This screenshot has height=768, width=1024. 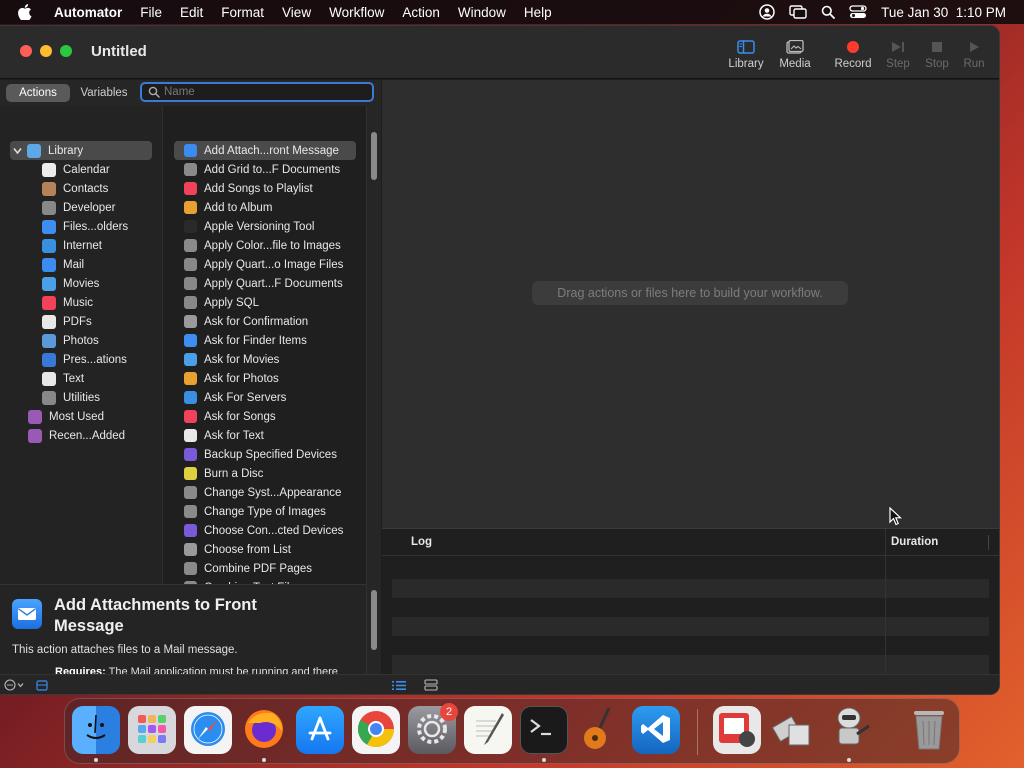 I want to click on dock-launchpad, so click(x=152, y=730).